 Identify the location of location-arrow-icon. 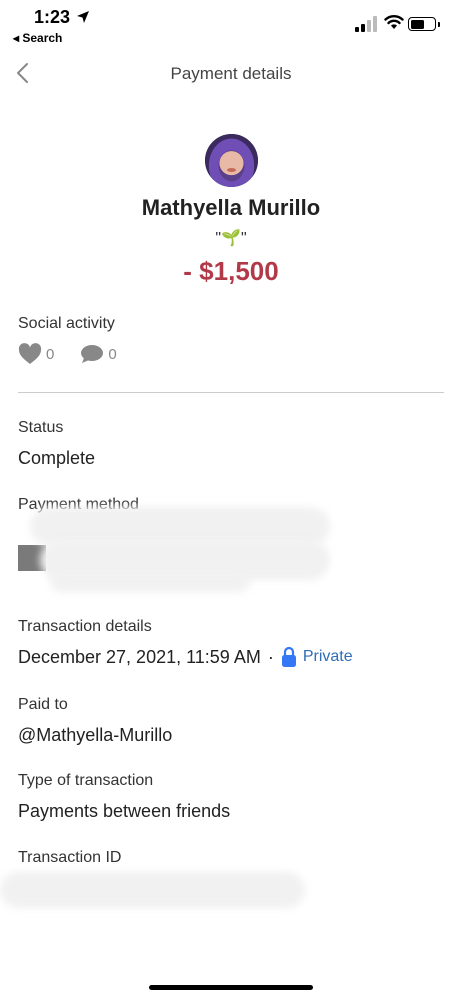
(83, 17).